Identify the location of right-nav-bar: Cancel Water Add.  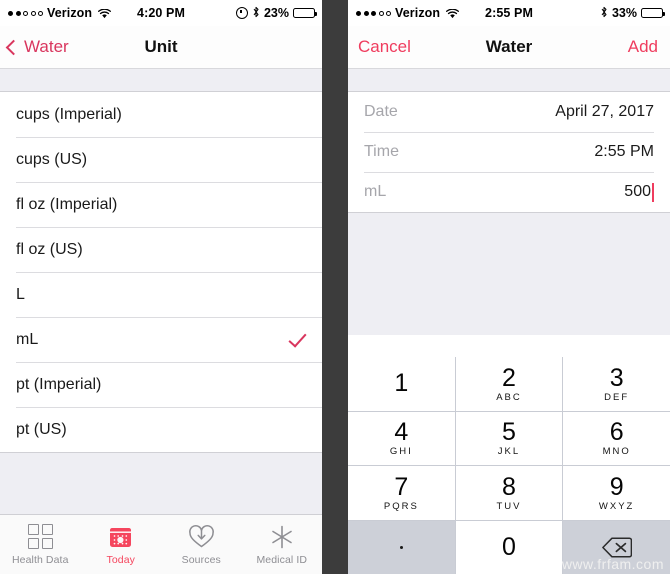
(509, 47).